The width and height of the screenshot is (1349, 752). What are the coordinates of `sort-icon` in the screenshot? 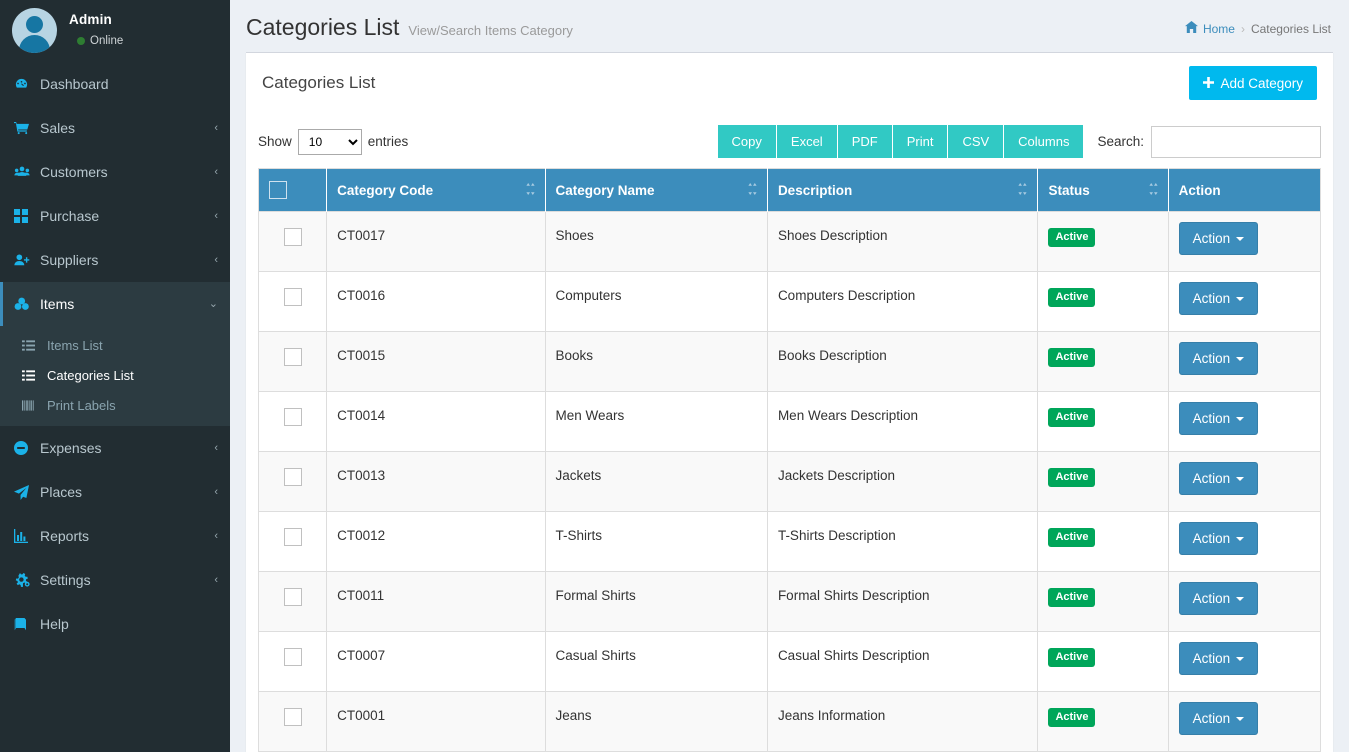 It's located at (752, 190).